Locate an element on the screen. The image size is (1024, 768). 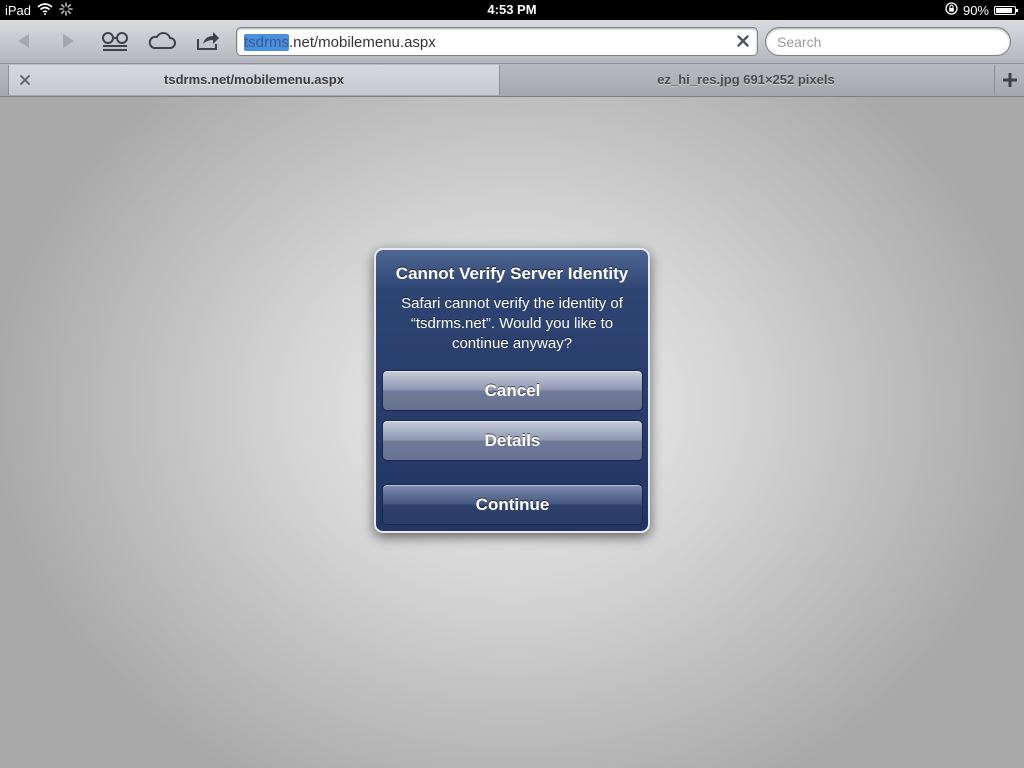
cancel-button: Cancel is located at coordinates (512, 390).